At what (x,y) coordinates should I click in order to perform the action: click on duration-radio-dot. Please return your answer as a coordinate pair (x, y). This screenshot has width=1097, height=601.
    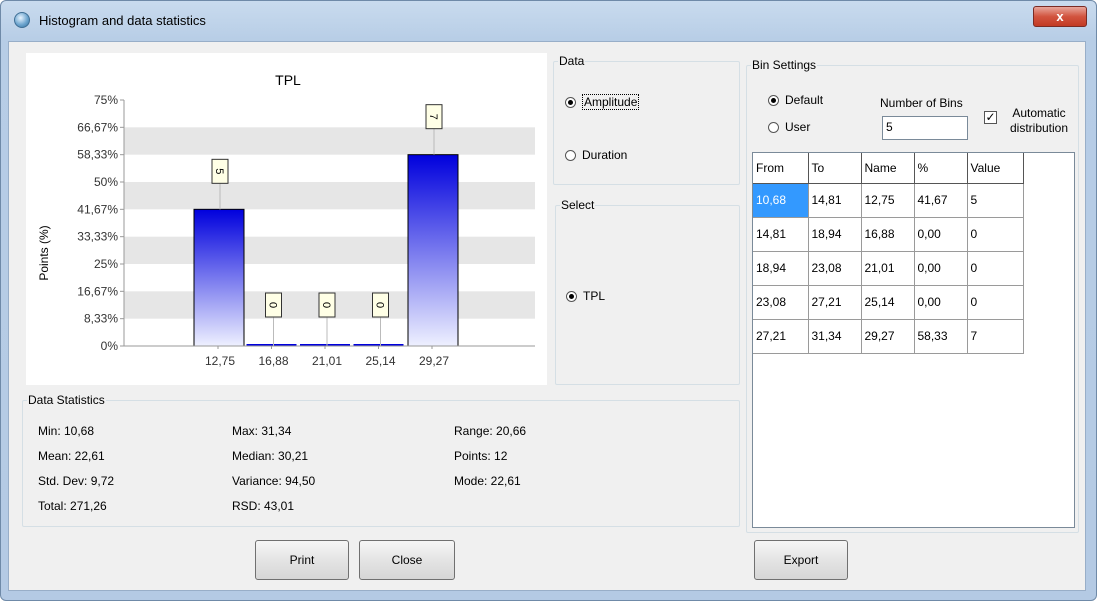
    Looking at the image, I should click on (570, 155).